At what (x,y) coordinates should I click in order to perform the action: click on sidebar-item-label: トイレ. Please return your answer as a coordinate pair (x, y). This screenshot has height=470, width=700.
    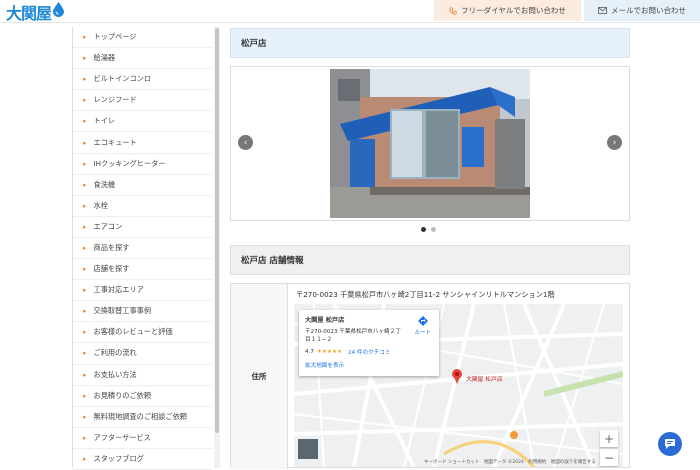
    Looking at the image, I should click on (104, 121).